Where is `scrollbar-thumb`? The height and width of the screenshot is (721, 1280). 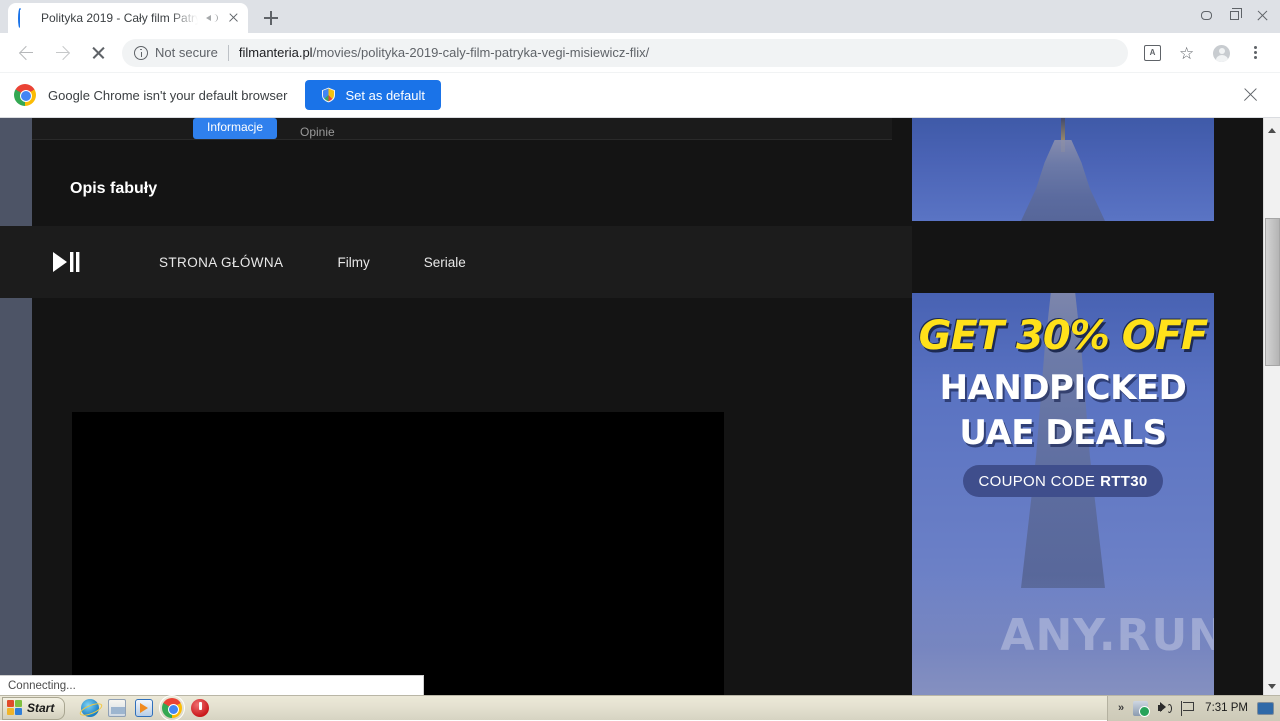
scrollbar-thumb is located at coordinates (1272, 292).